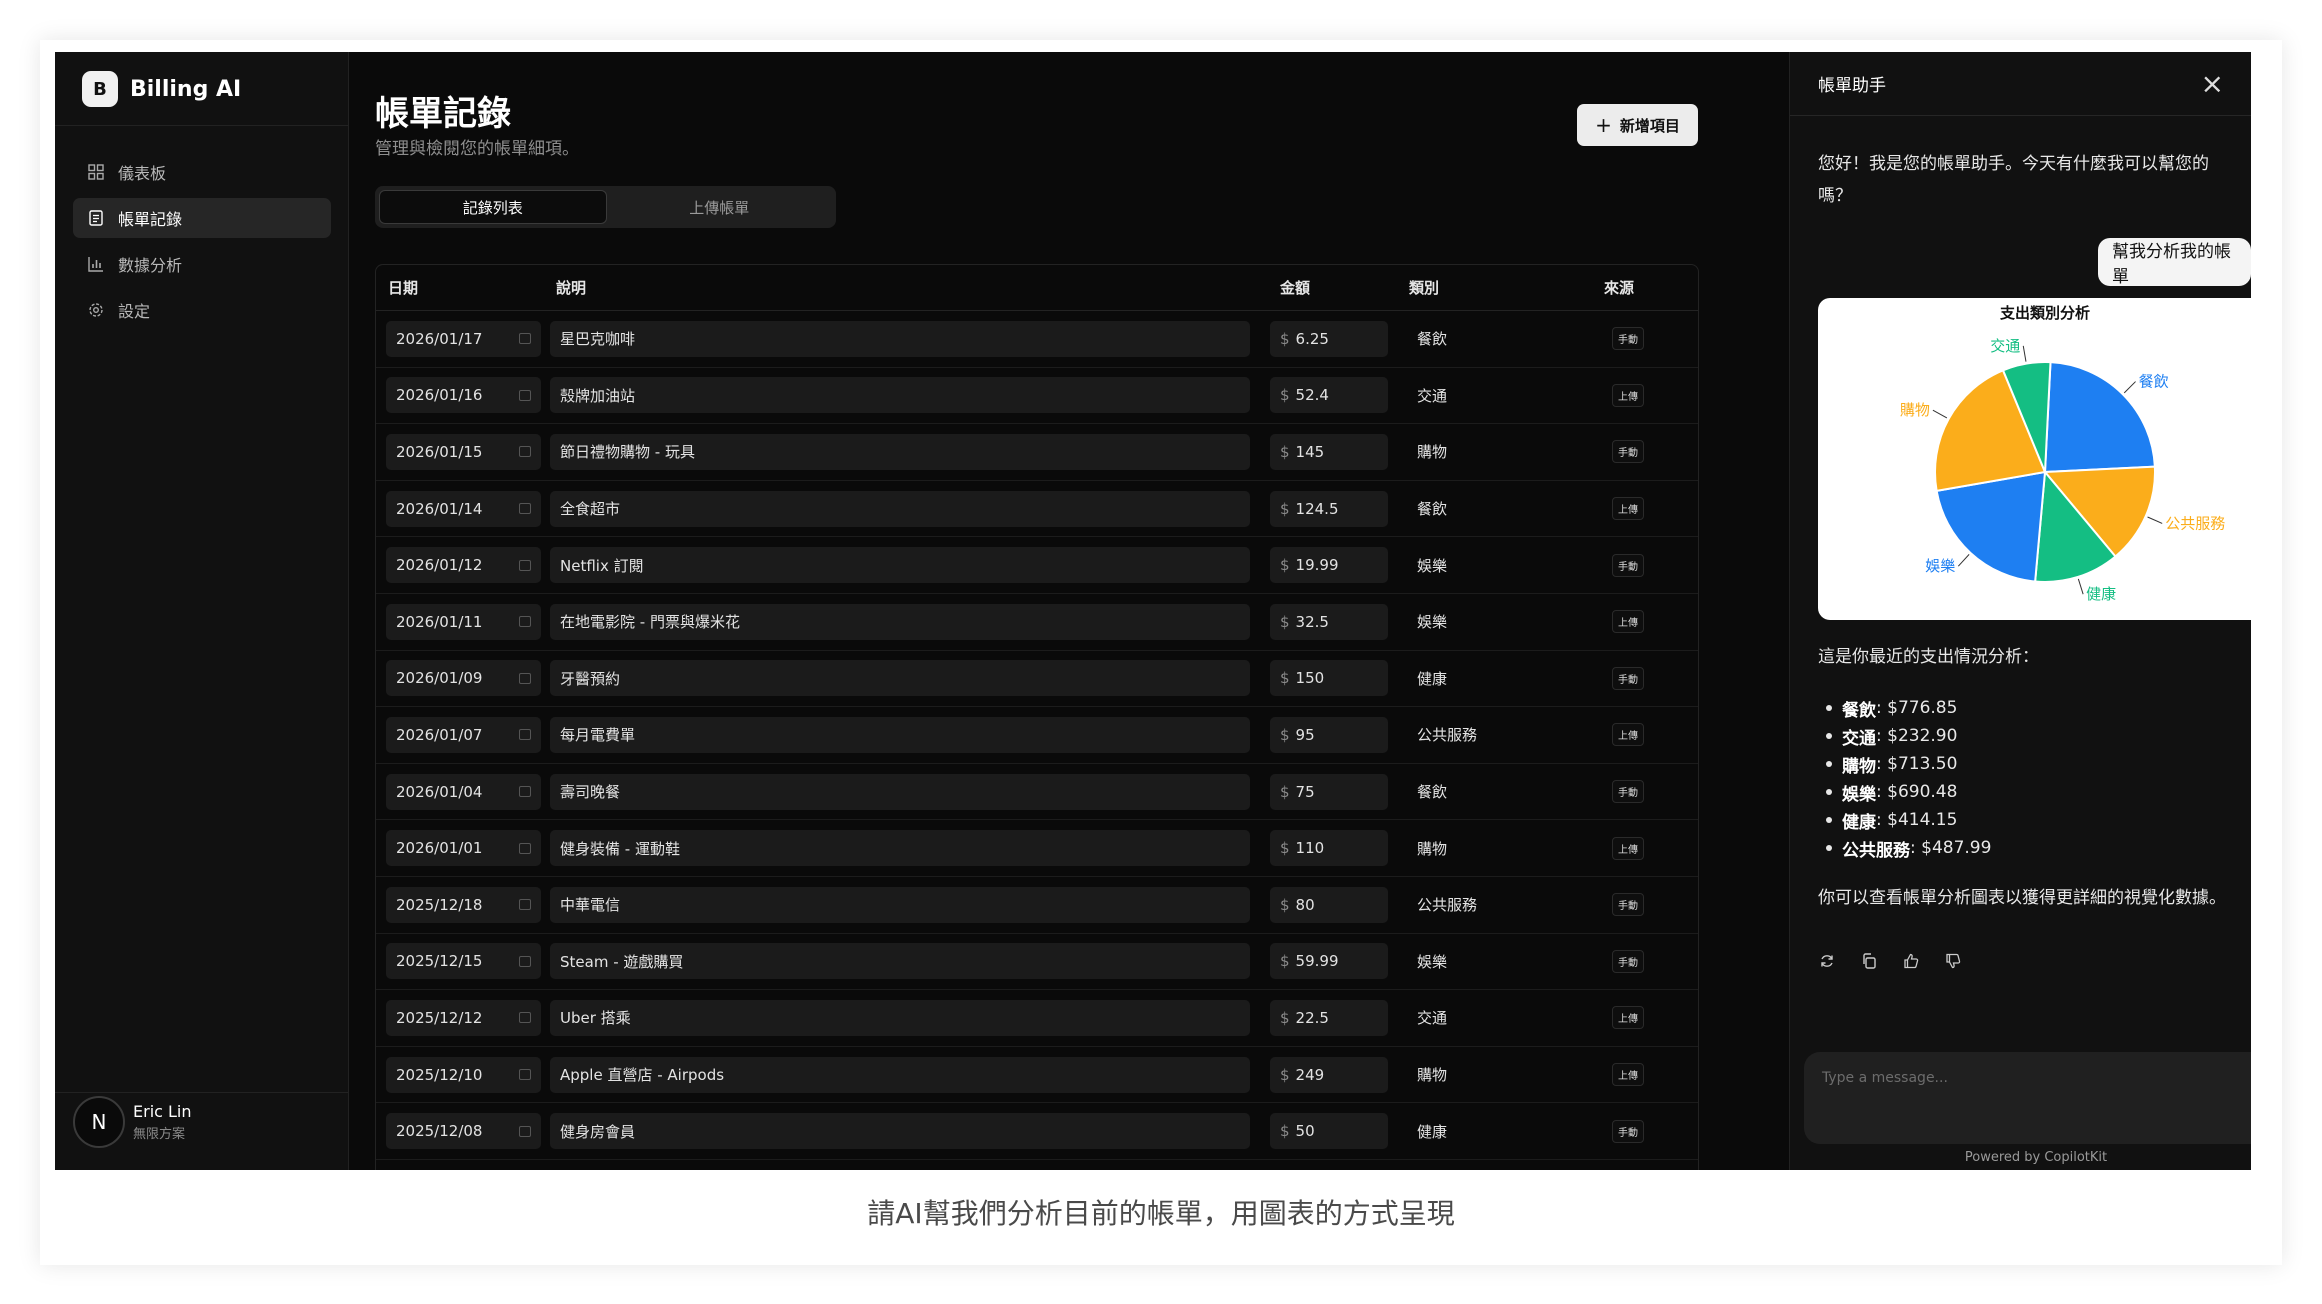  Describe the element at coordinates (1329, 791) in the screenshot. I see `amount-input: $75` at that location.